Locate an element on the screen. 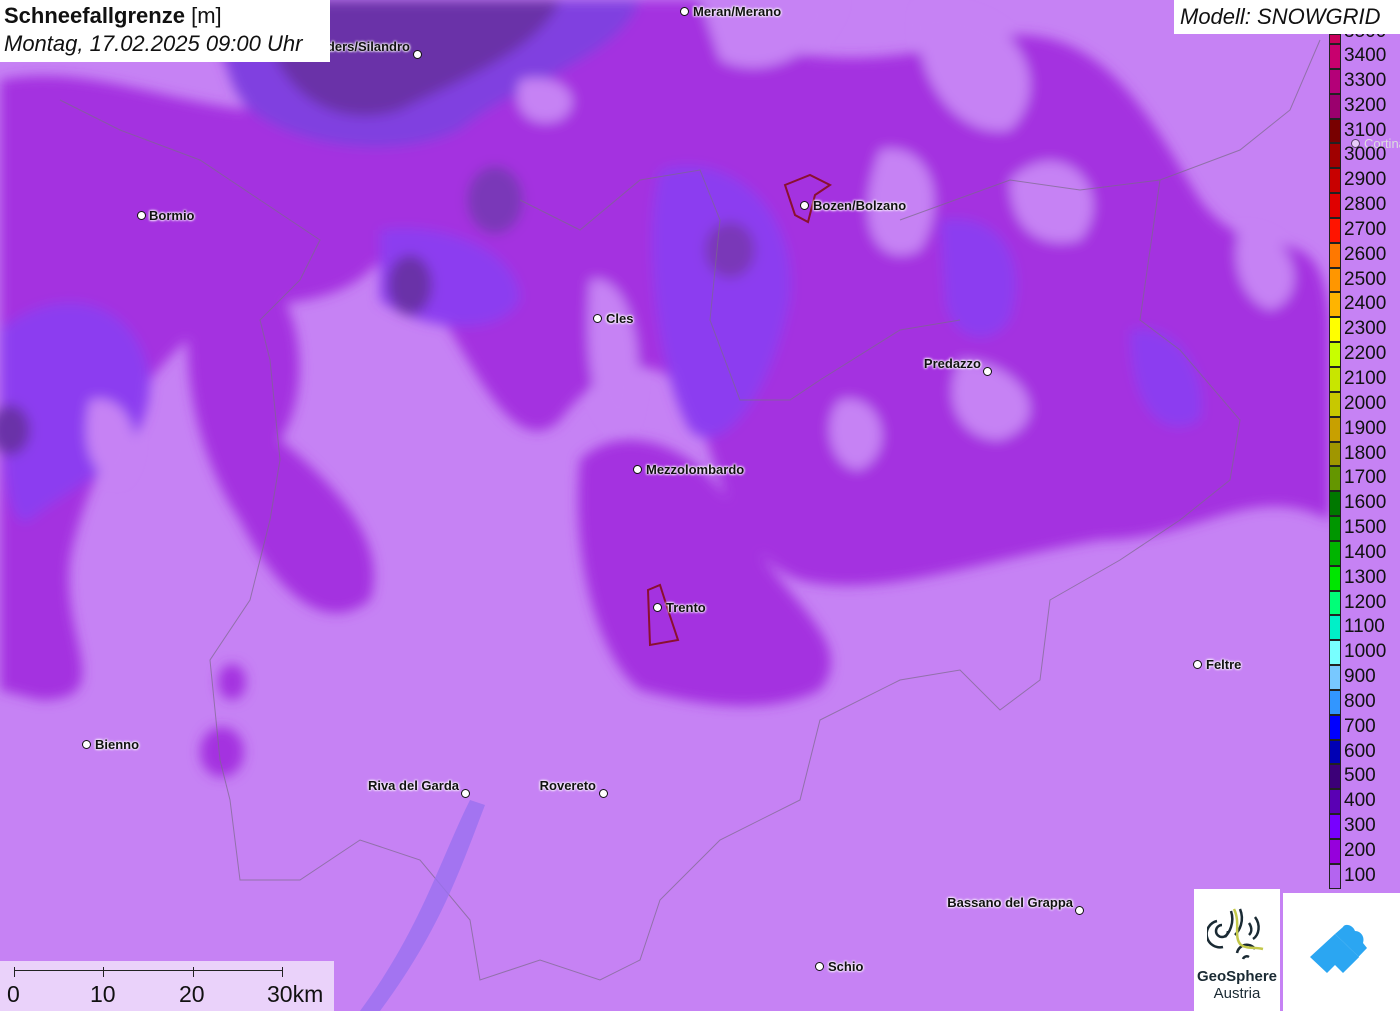 The height and width of the screenshot is (1016, 1400). city-label: Meran/Merano is located at coordinates (737, 11).